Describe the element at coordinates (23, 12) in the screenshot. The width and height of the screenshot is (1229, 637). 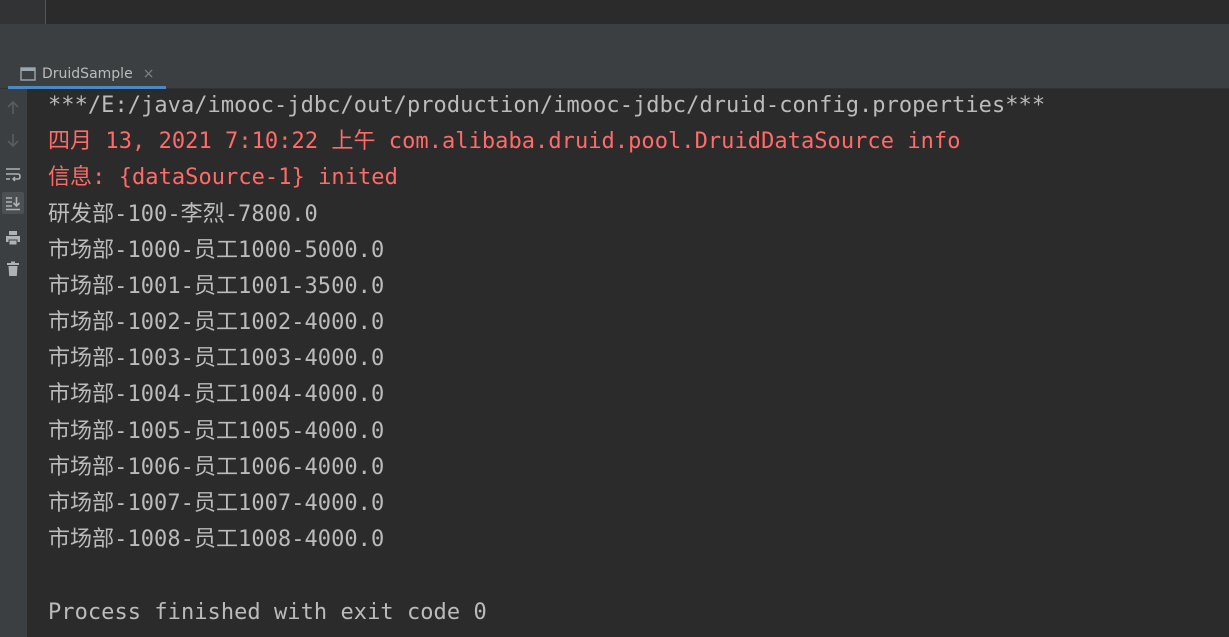
I see `editor-gutter` at that location.